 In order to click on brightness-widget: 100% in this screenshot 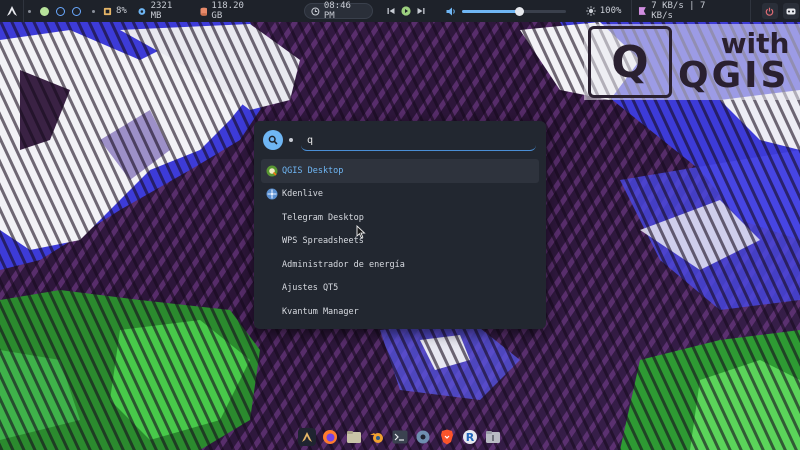, I will do `click(604, 11)`.